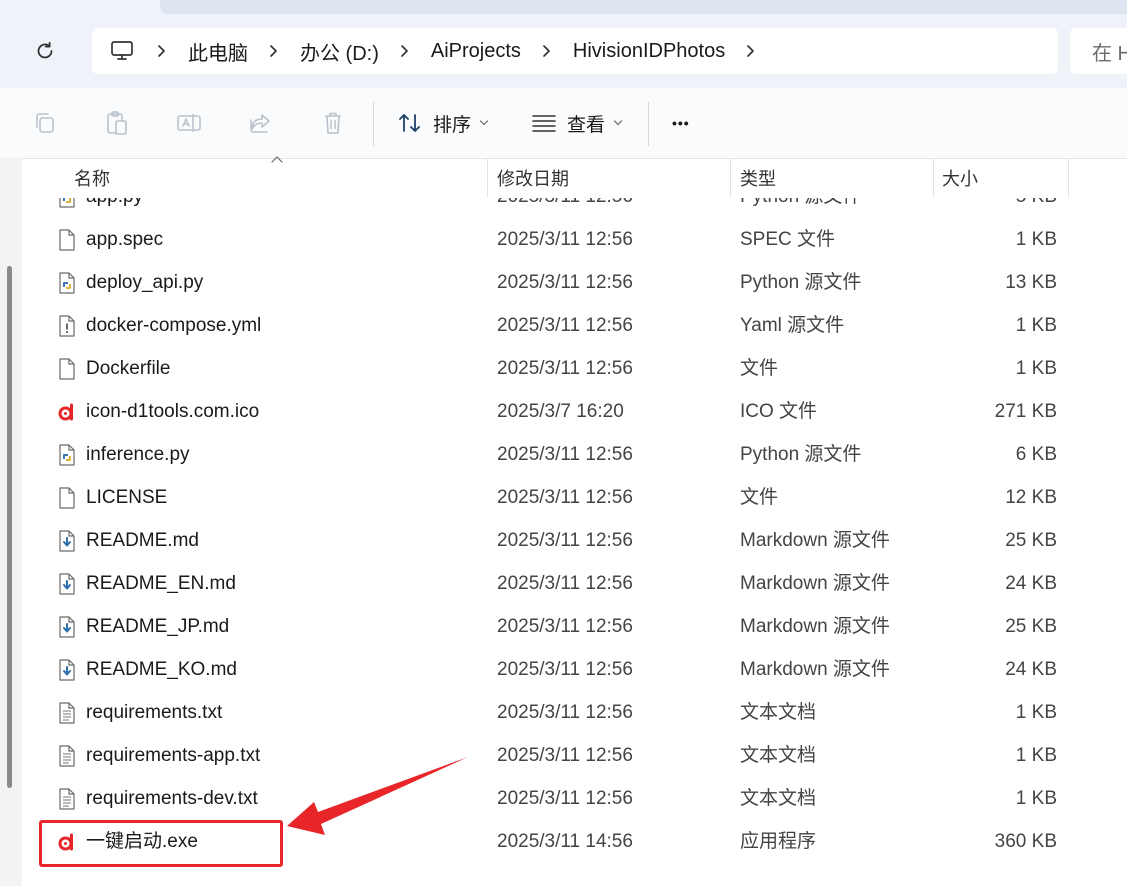 The height and width of the screenshot is (886, 1127). What do you see at coordinates (533, 178) in the screenshot?
I see `column-header-modified: 修改日期` at bounding box center [533, 178].